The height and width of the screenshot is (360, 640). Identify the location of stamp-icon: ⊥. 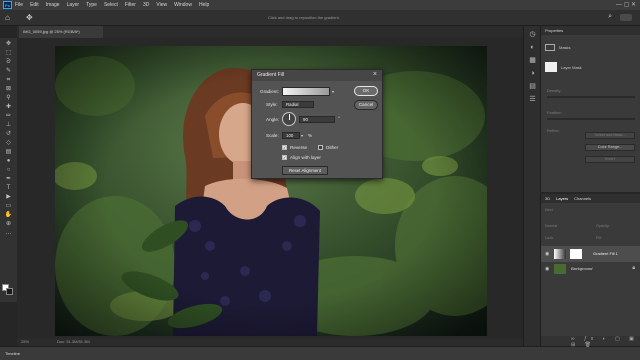
(8, 125).